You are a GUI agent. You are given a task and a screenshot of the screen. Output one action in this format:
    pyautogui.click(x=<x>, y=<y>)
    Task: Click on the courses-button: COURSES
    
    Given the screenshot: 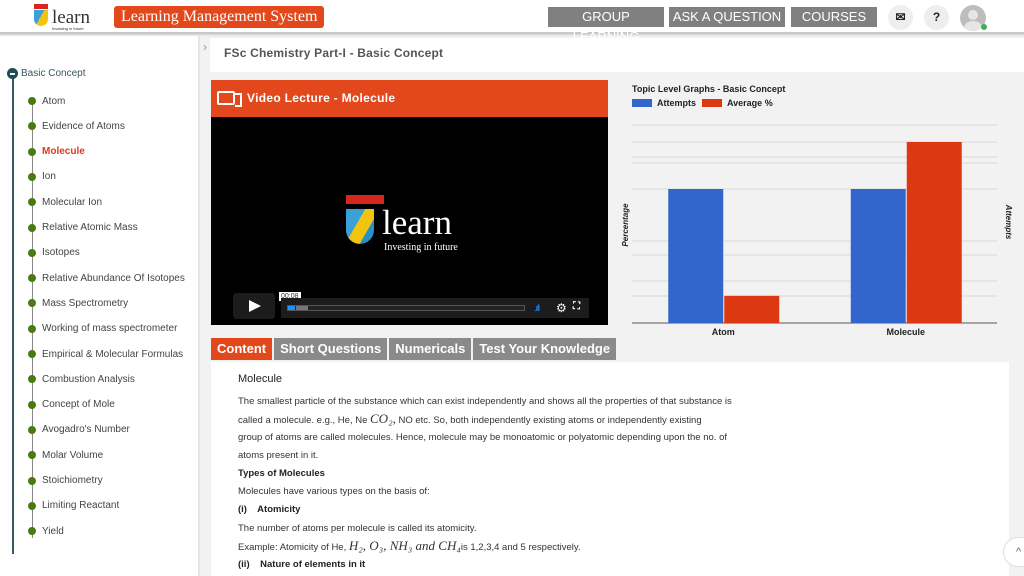 What is the action you would take?
    pyautogui.click(x=834, y=17)
    